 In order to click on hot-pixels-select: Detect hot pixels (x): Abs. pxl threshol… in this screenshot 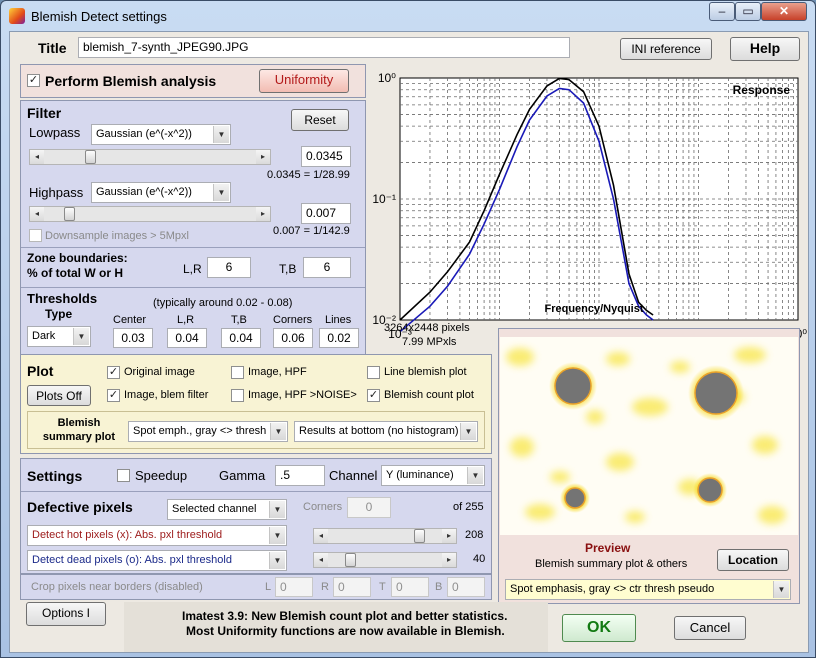, I will do `click(157, 535)`.